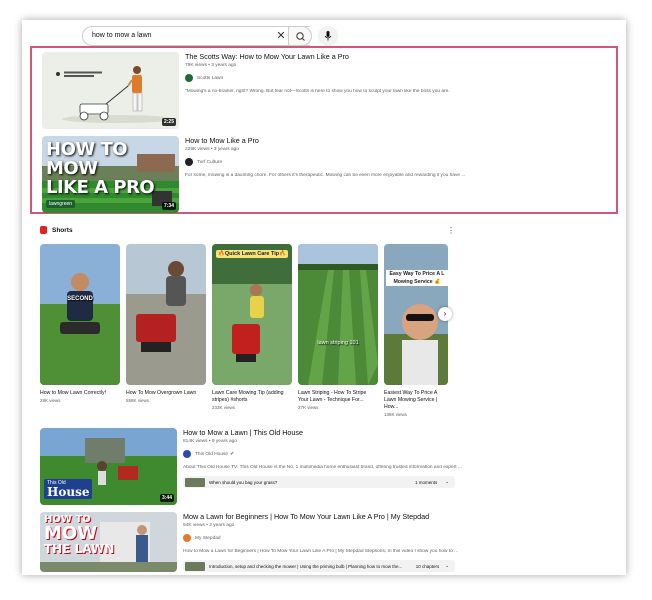 The image size is (652, 600). Describe the element at coordinates (166, 498) in the screenshot. I see `video-duration: 3:44` at that location.